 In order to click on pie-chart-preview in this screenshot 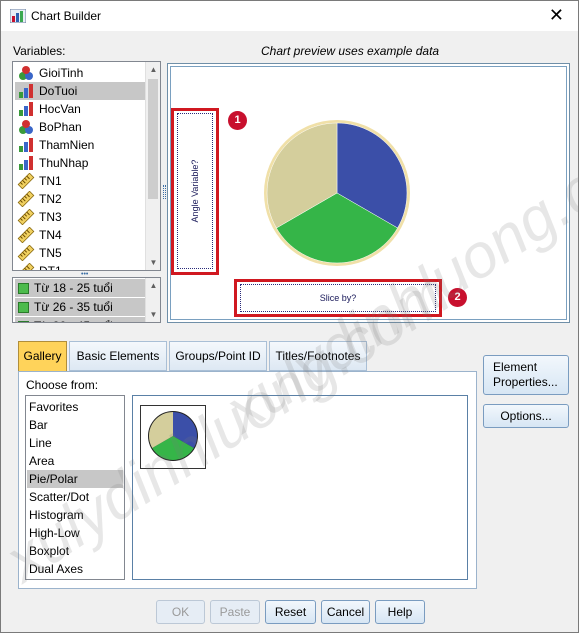, I will do `click(337, 193)`.